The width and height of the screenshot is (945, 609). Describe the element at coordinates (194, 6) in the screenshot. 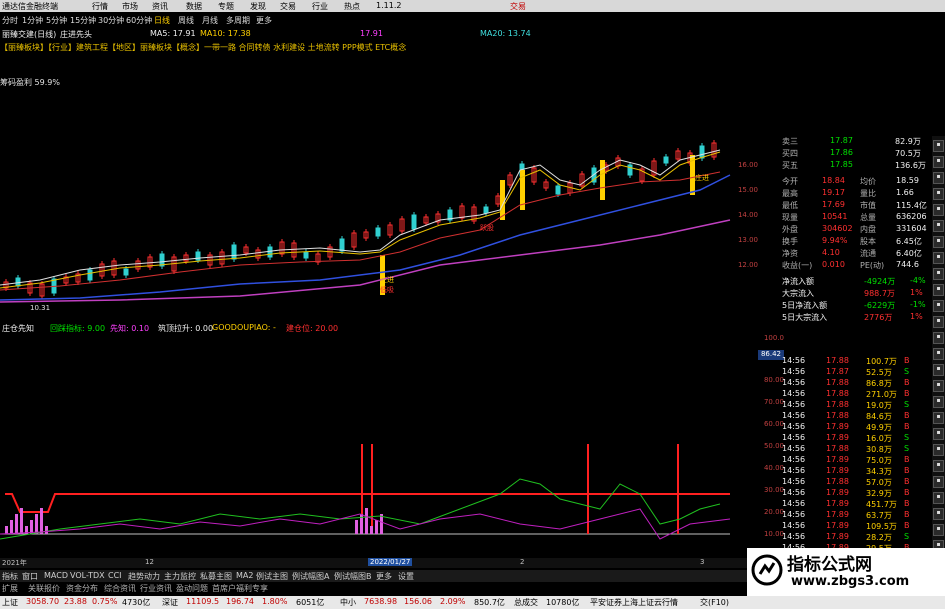

I see `menu-item: 数据` at that location.